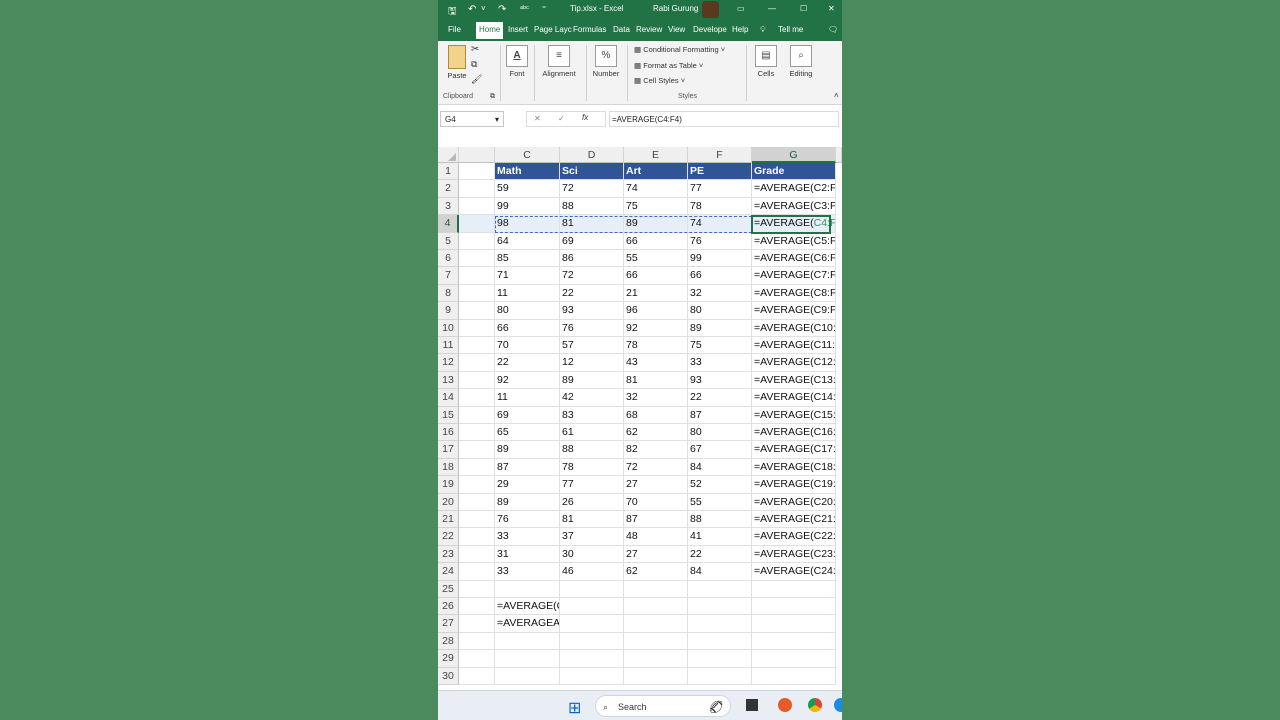  I want to click on ribbon-display-options-icon: ▭, so click(741, 8).